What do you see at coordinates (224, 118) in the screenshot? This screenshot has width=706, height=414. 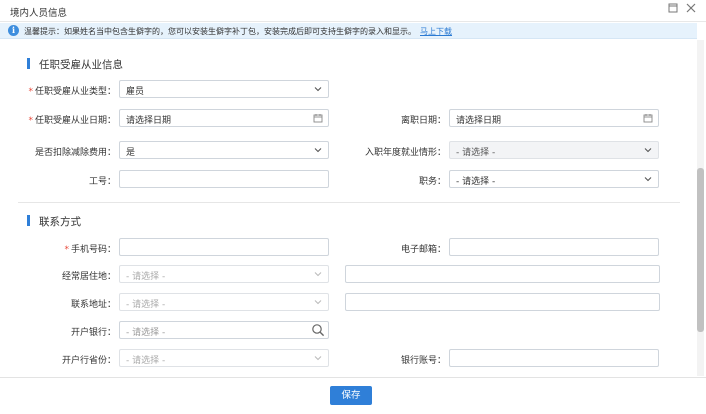 I see `employment-date-input: 请选择日期` at bounding box center [224, 118].